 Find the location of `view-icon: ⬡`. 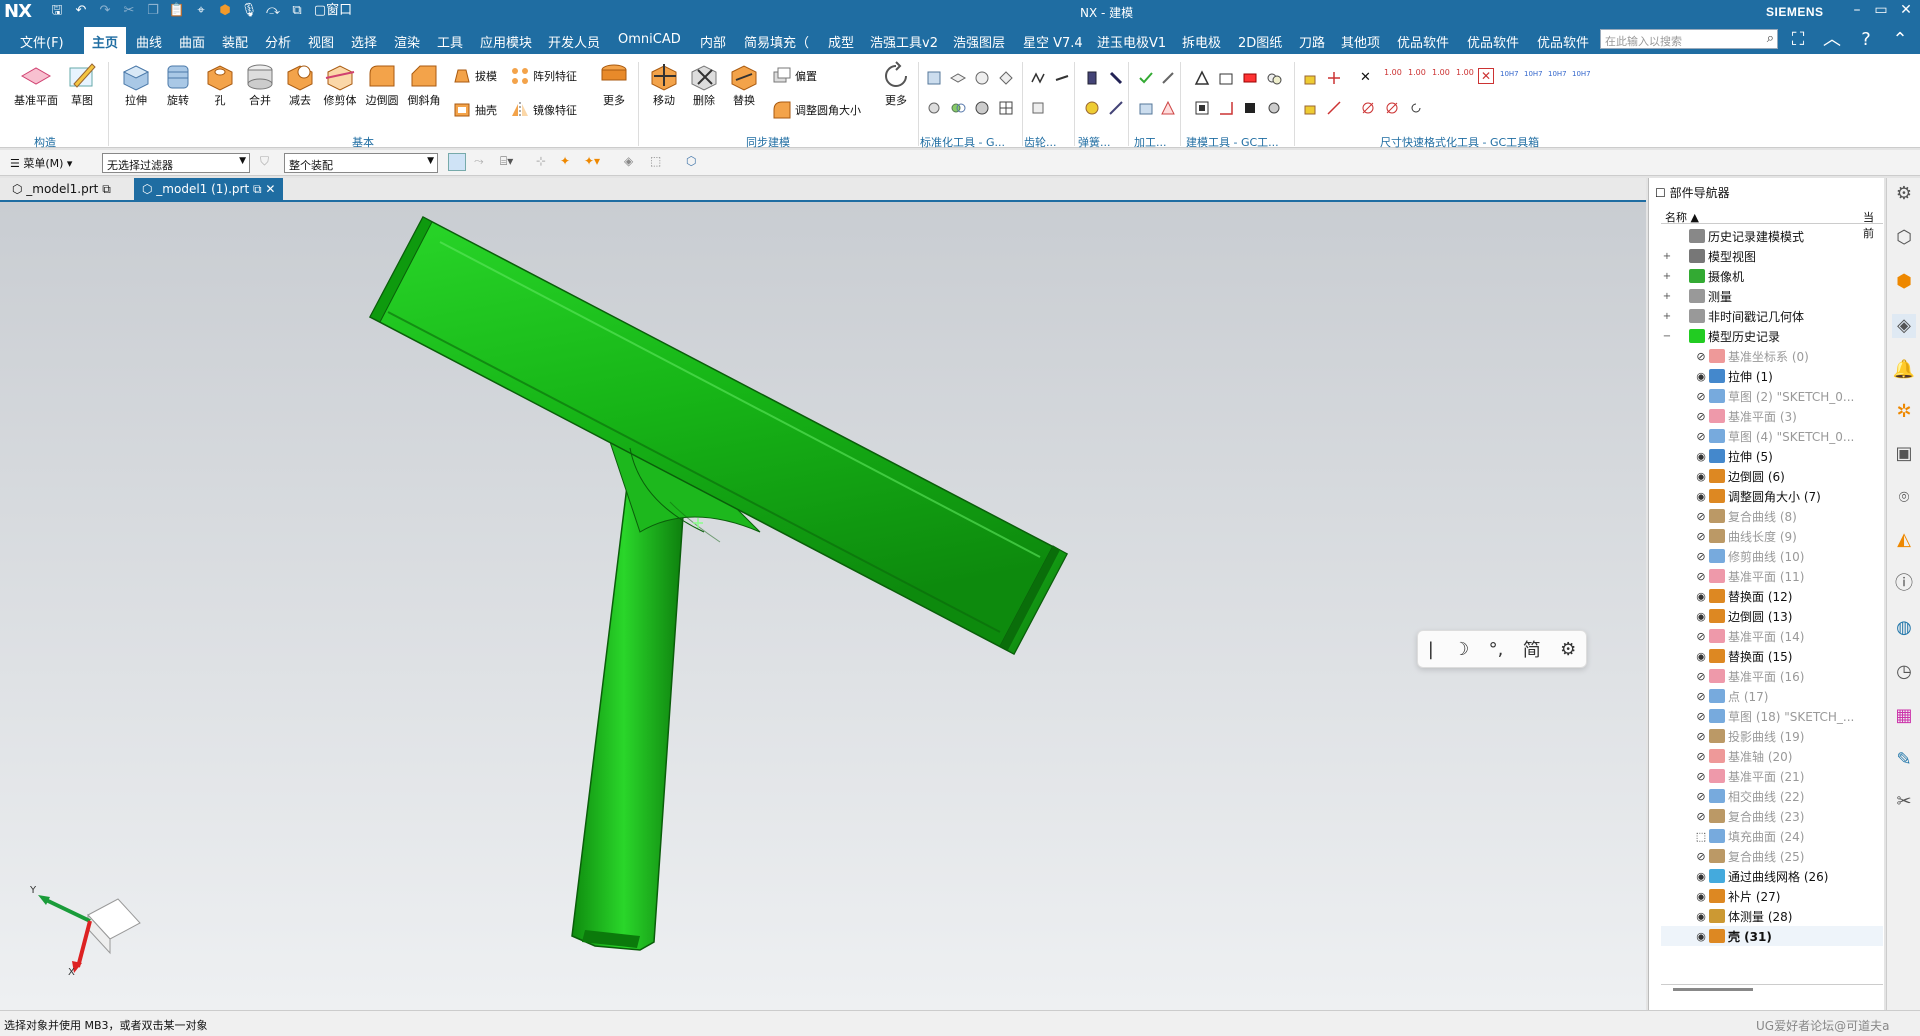

view-icon: ⬡ is located at coordinates (691, 161).